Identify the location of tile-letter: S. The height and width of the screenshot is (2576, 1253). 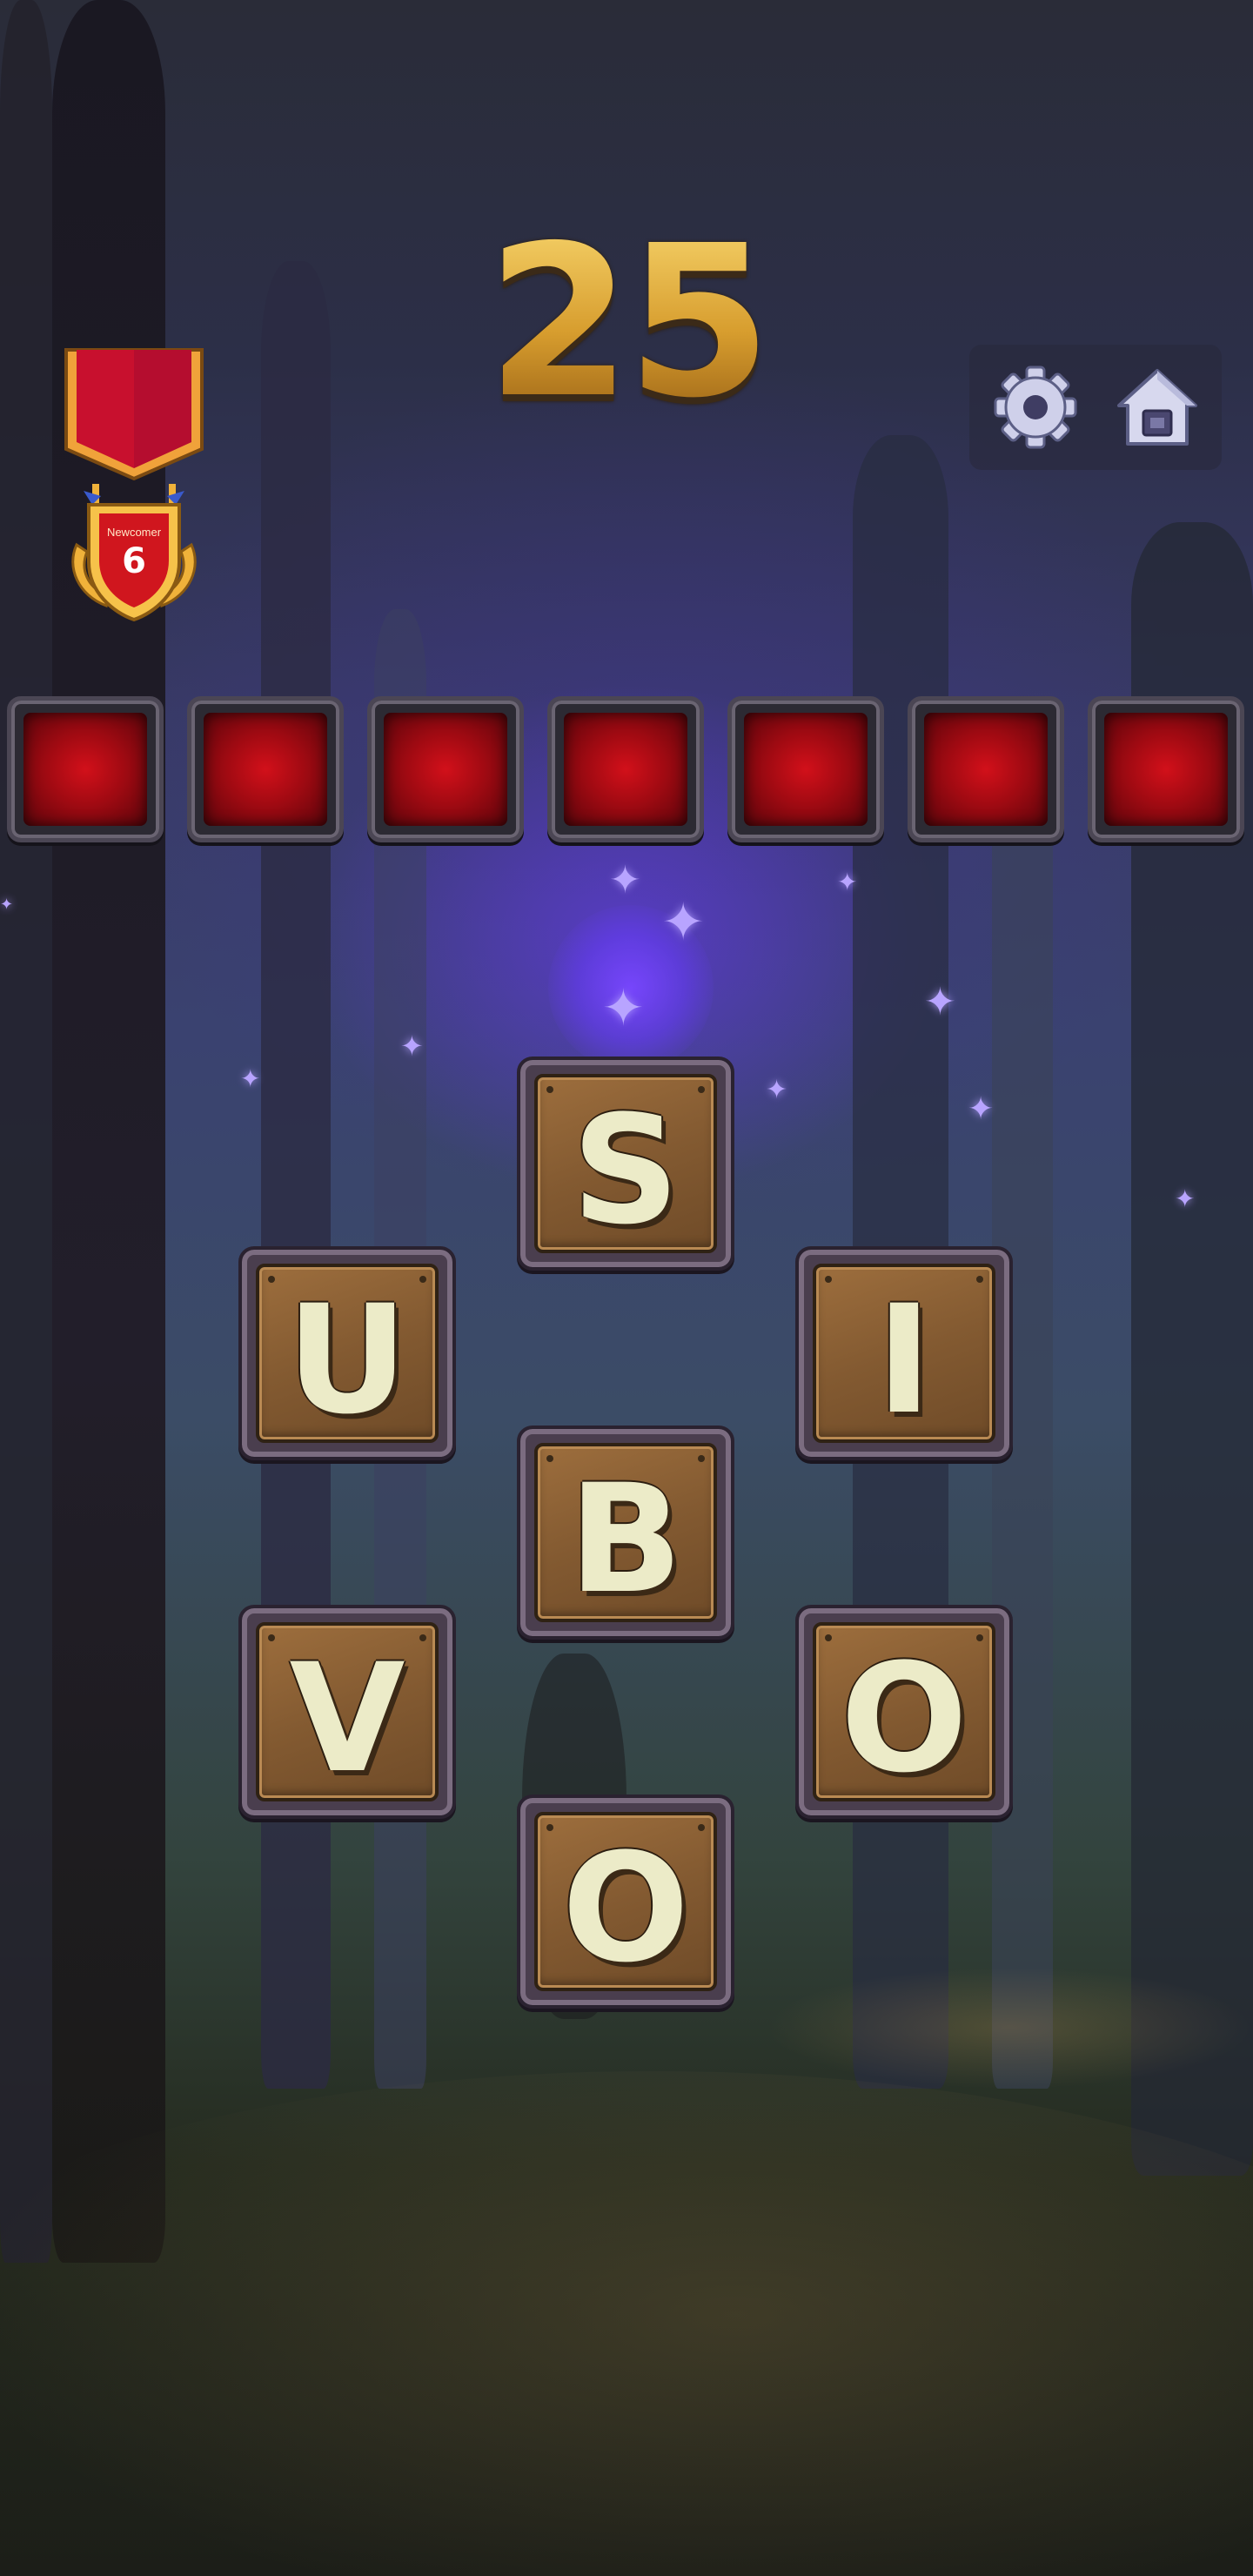
(626, 1170).